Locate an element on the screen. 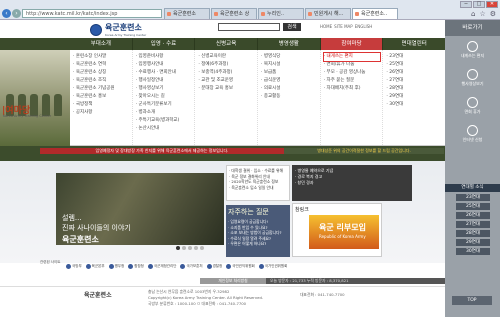 The image size is (500, 317). gear-icon: ⚙ is located at coordinates (493, 14).